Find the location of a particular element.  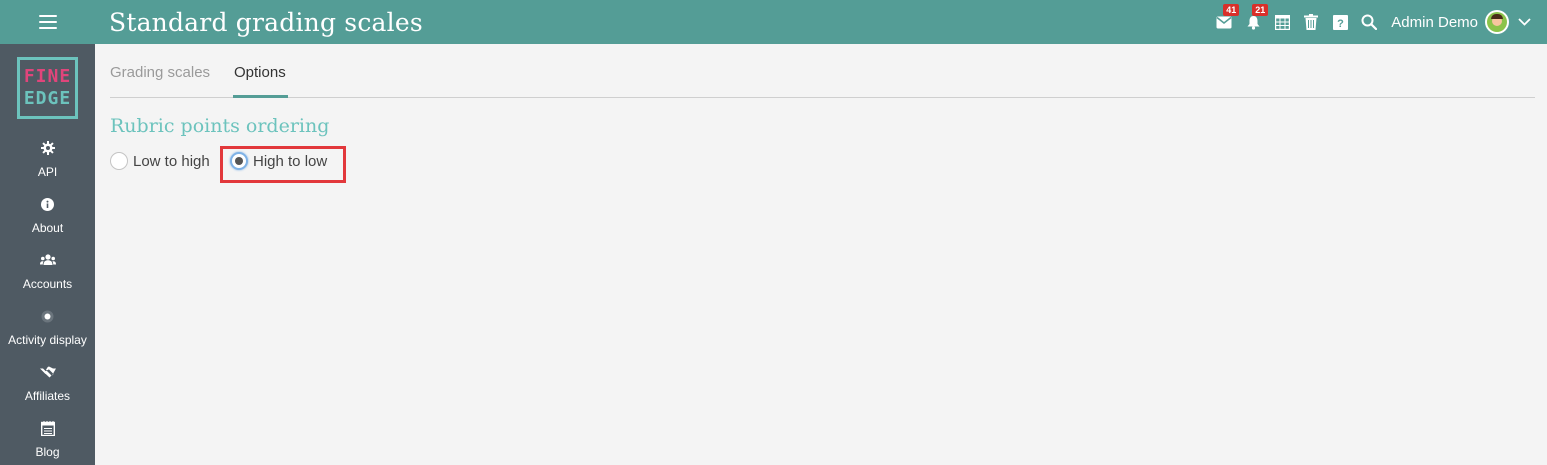

messages-button: 41 is located at coordinates (1228, 17).